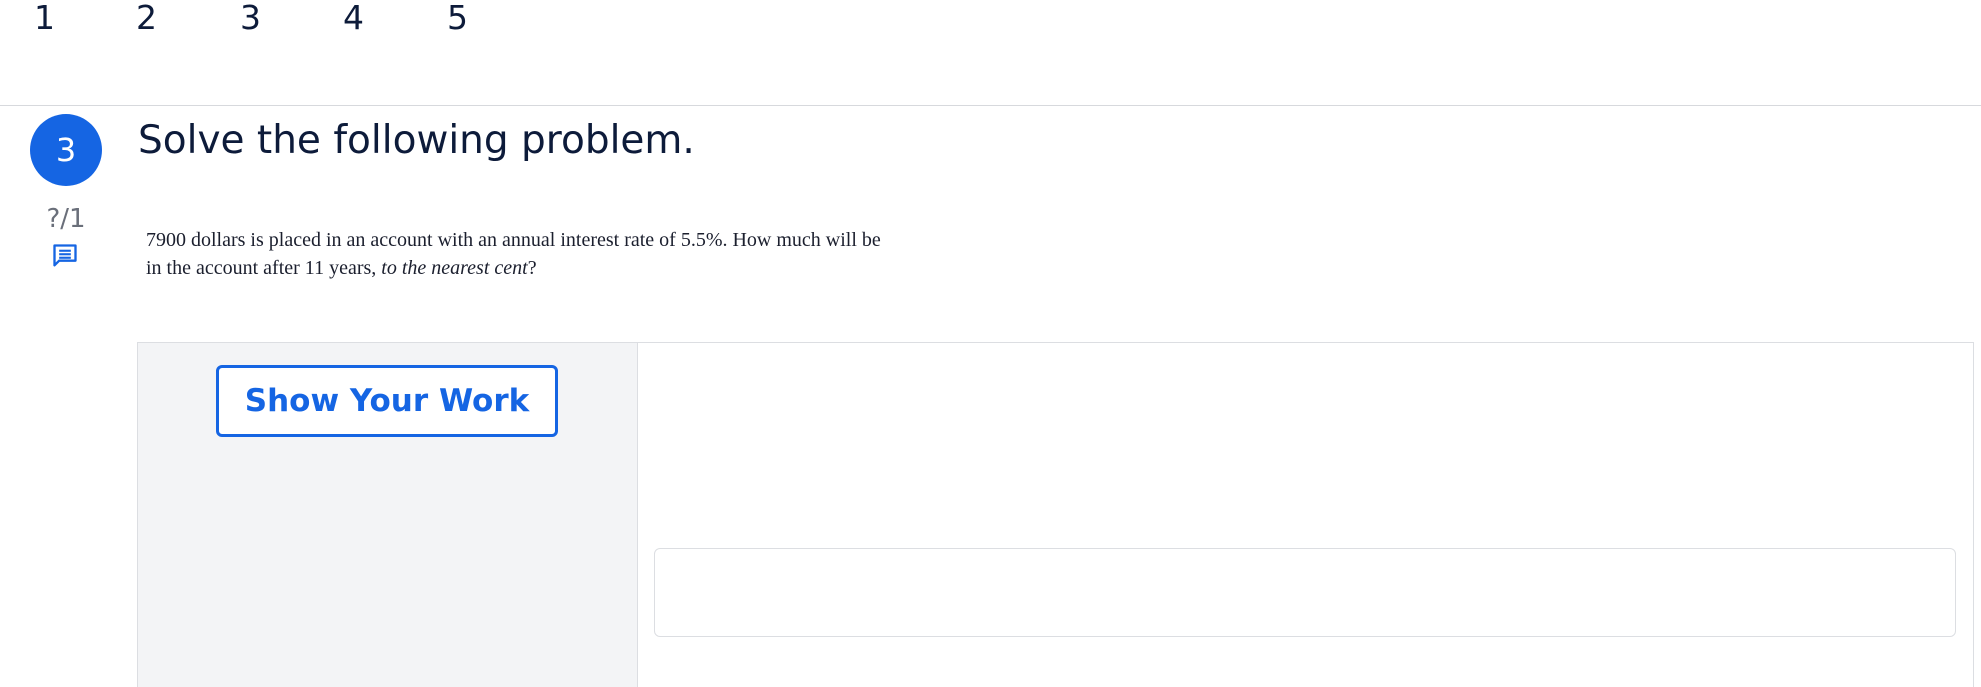 The height and width of the screenshot is (687, 1981). Describe the element at coordinates (66, 219) in the screenshot. I see `question-score: ?/1` at that location.